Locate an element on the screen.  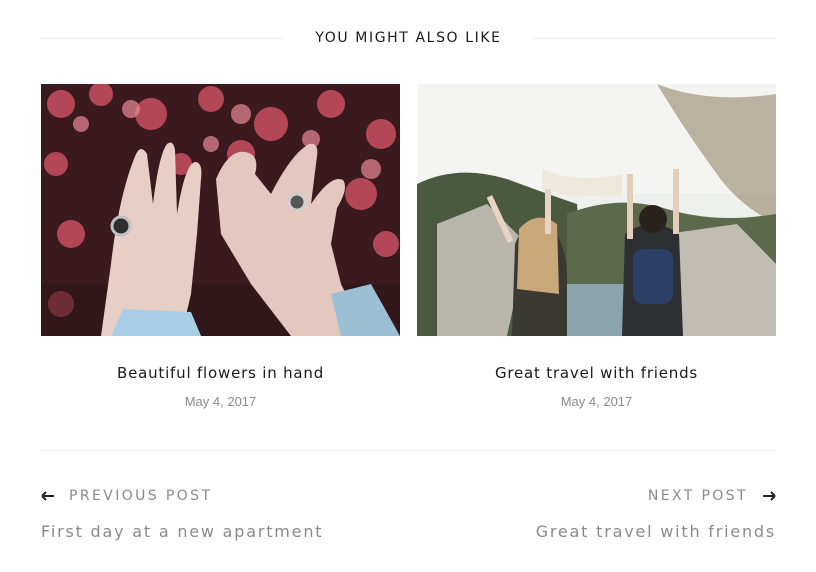
next-post-label: NEXT POST is located at coordinates (697, 496).